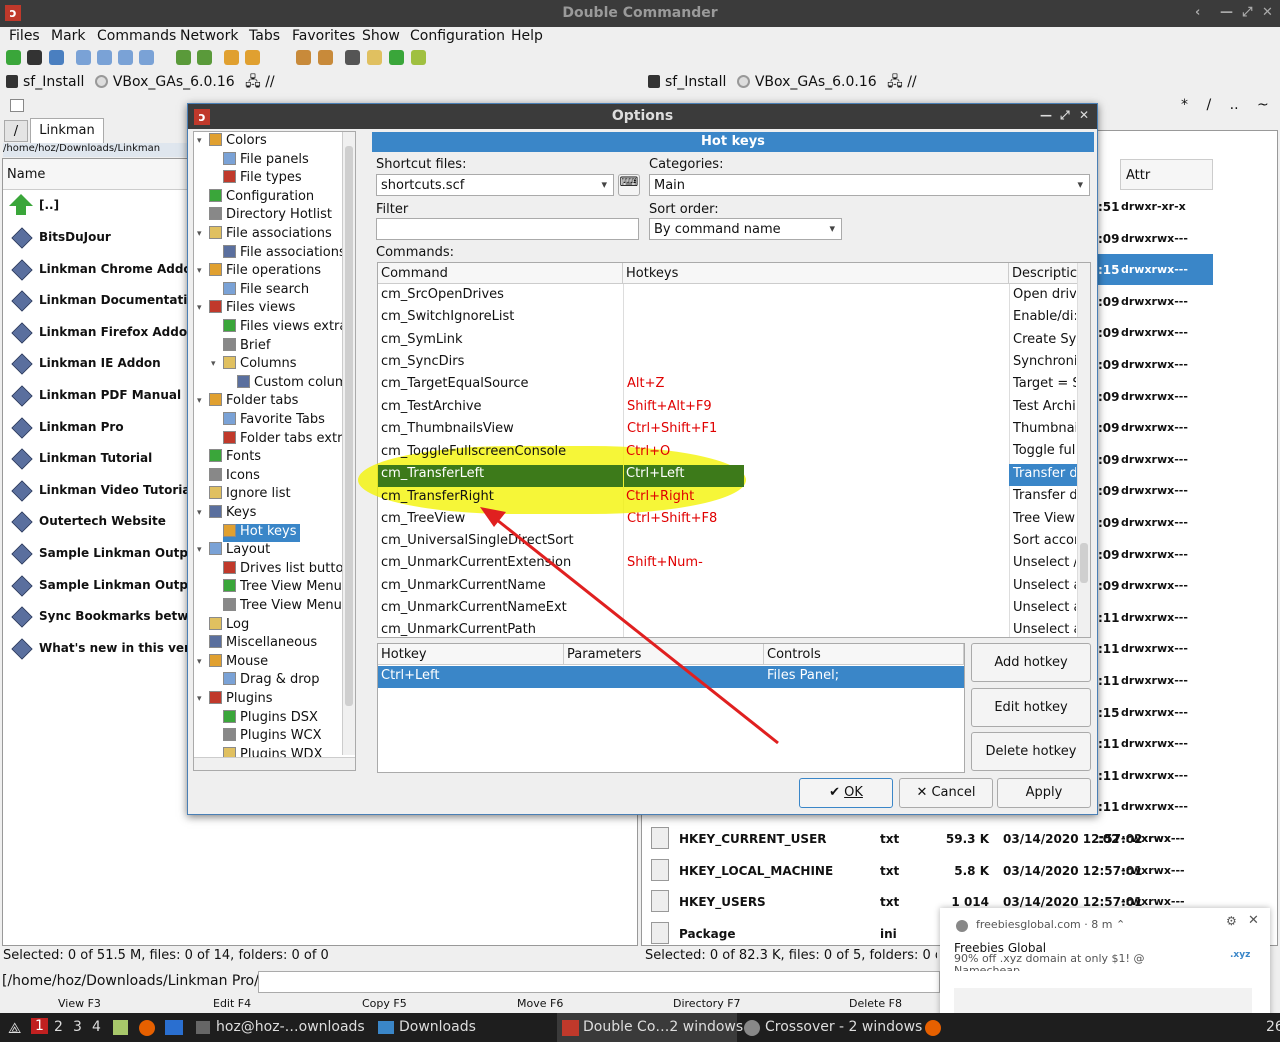 The width and height of the screenshot is (1280, 1042). I want to click on task-crossover: Crossover - 2 windows, so click(843, 1027).